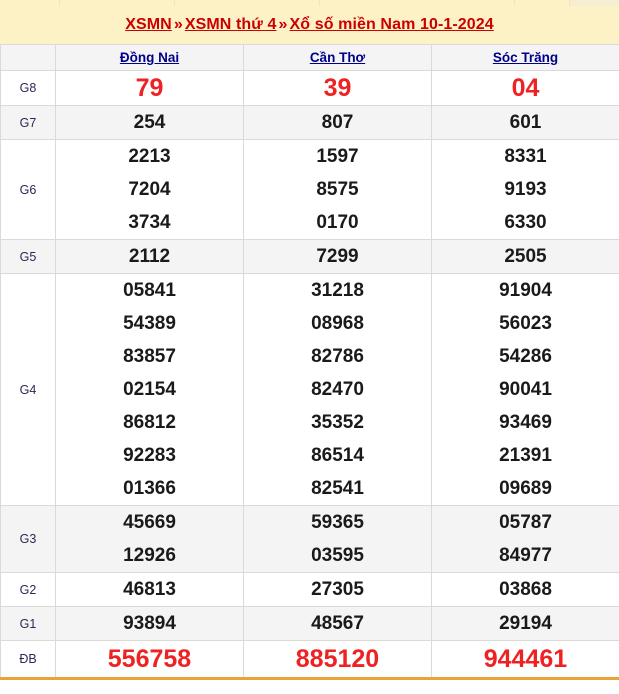 The image size is (619, 694). Describe the element at coordinates (337, 189) in the screenshot. I see `prize-cell-g6-can-tho: 1597 8575 0170` at that location.